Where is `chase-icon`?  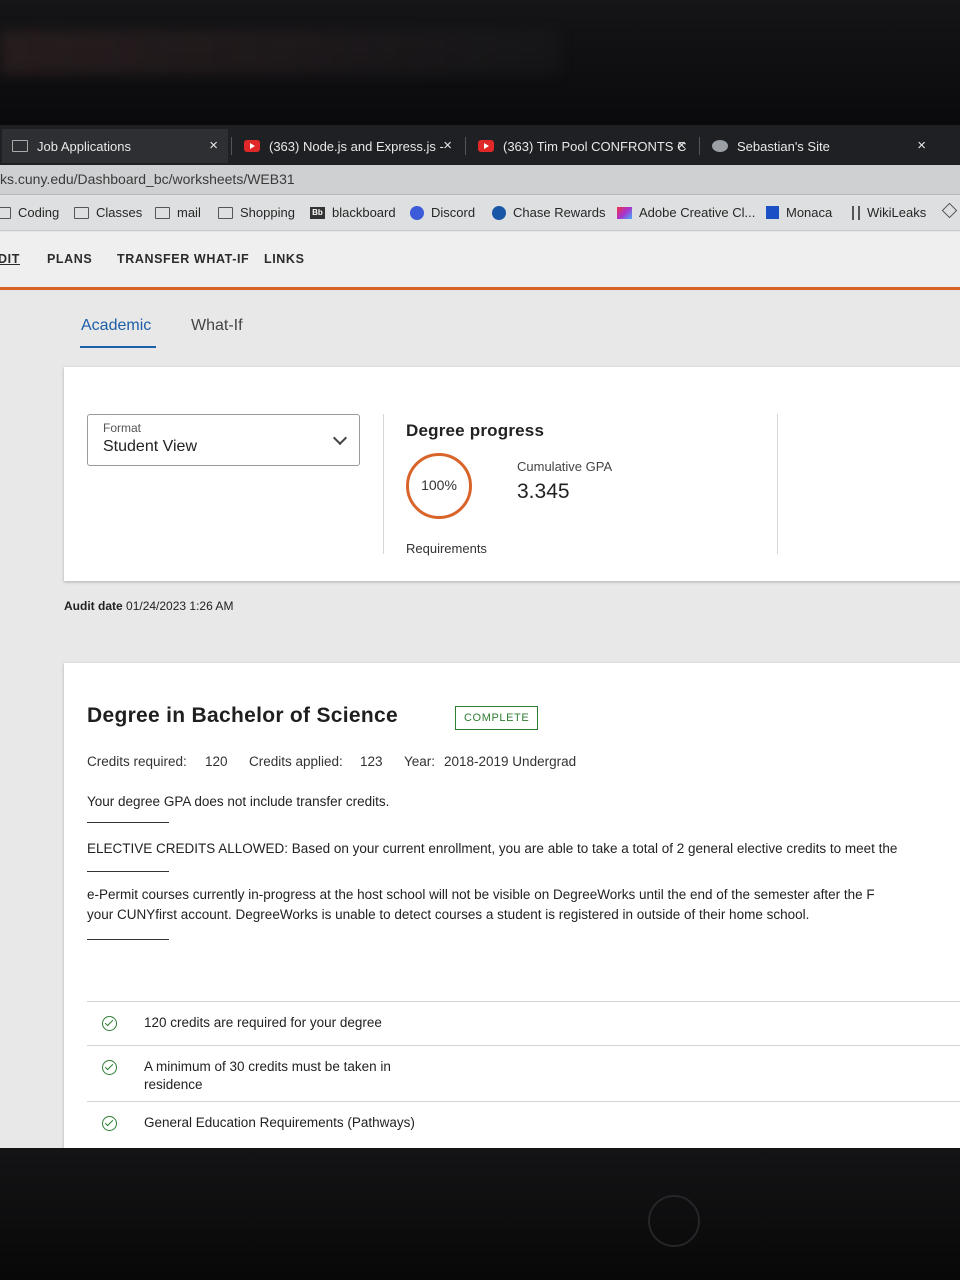
chase-icon is located at coordinates (499, 212).